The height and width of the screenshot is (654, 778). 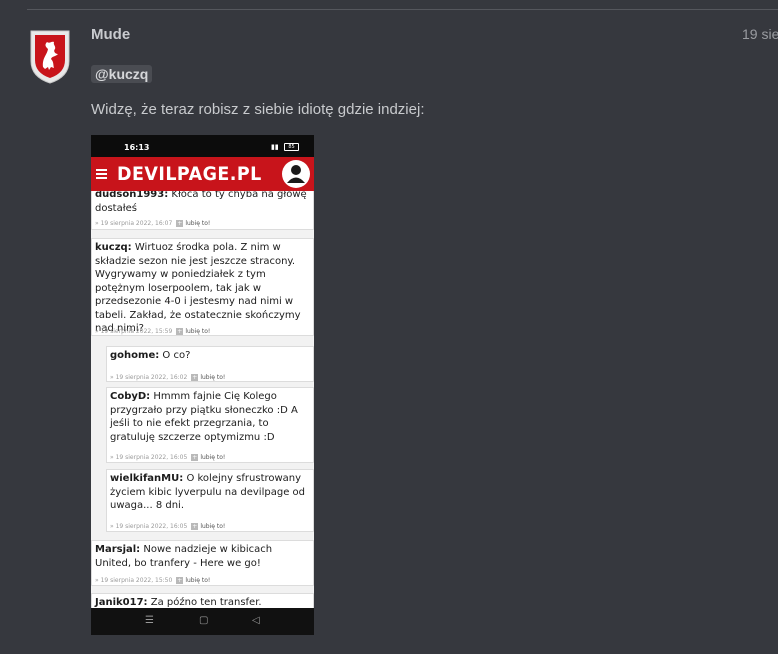 What do you see at coordinates (134, 223) in the screenshot?
I see `comment-meta: » 19 sierpnia 2022, 16:07` at bounding box center [134, 223].